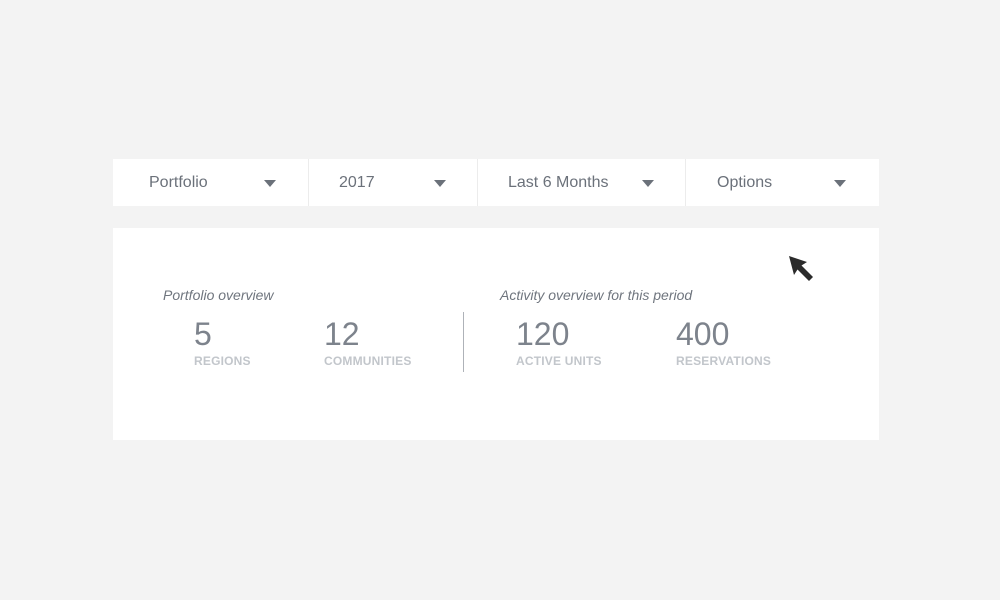  What do you see at coordinates (782, 182) in the screenshot?
I see `options-dropdown: Options` at bounding box center [782, 182].